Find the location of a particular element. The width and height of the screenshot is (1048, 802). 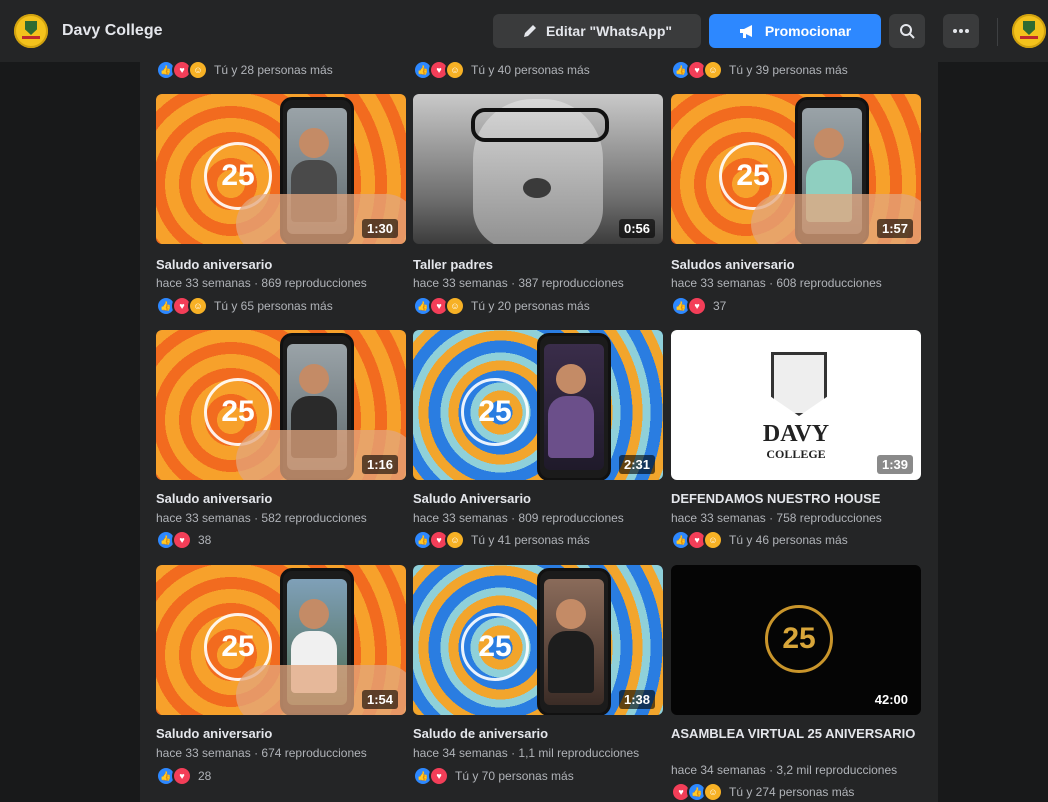

reactions-summary: 👍 ♥ ☺ Tú y 65 personas más is located at coordinates (244, 306).